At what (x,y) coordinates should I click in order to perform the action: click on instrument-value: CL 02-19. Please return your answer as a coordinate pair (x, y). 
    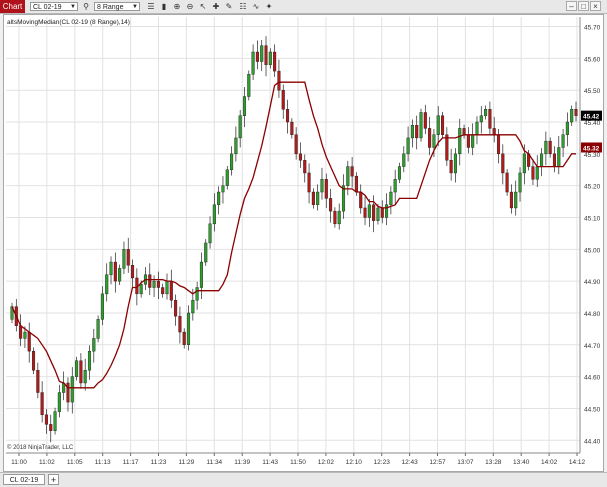
    Looking at the image, I should click on (47, 7).